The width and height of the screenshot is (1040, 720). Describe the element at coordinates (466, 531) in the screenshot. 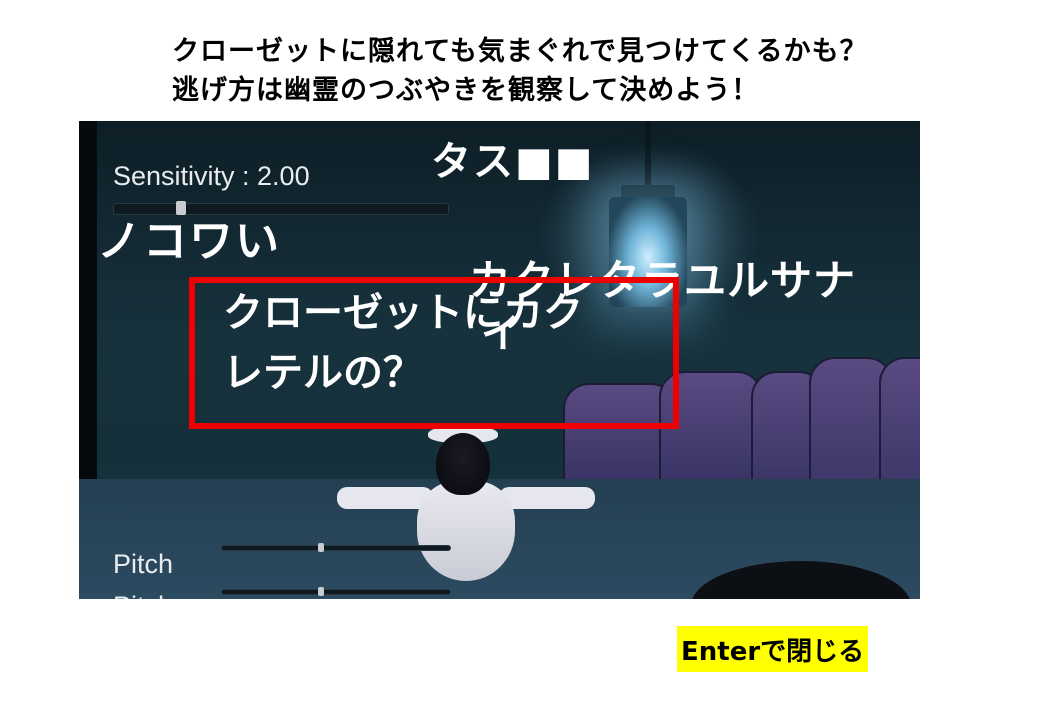

I see `ghost-body` at that location.